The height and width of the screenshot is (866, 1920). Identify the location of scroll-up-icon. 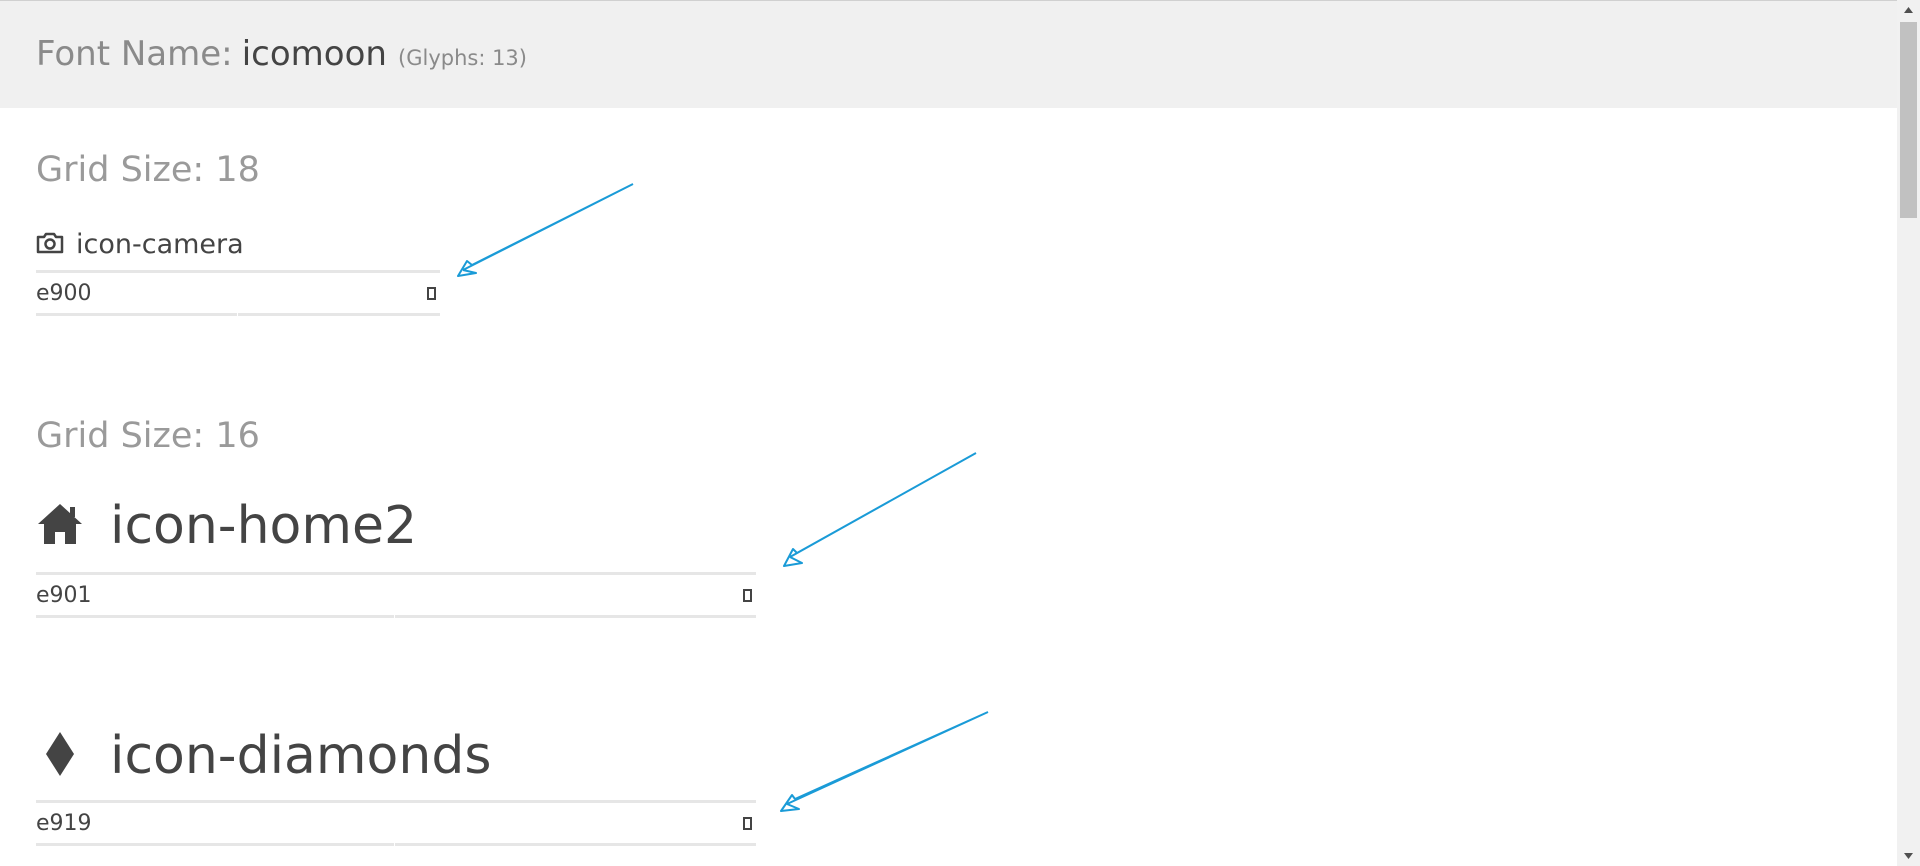
(1908, 10).